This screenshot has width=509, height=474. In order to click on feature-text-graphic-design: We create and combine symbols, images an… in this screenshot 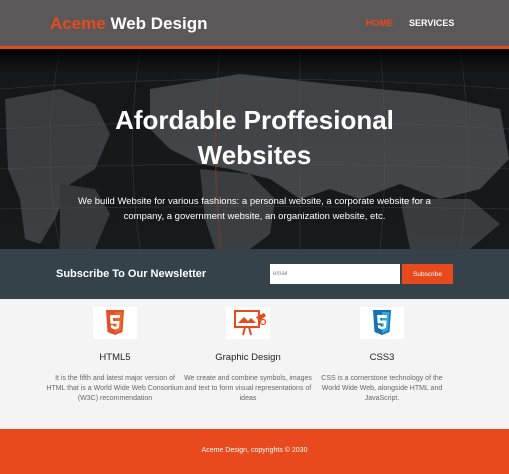, I will do `click(248, 388)`.